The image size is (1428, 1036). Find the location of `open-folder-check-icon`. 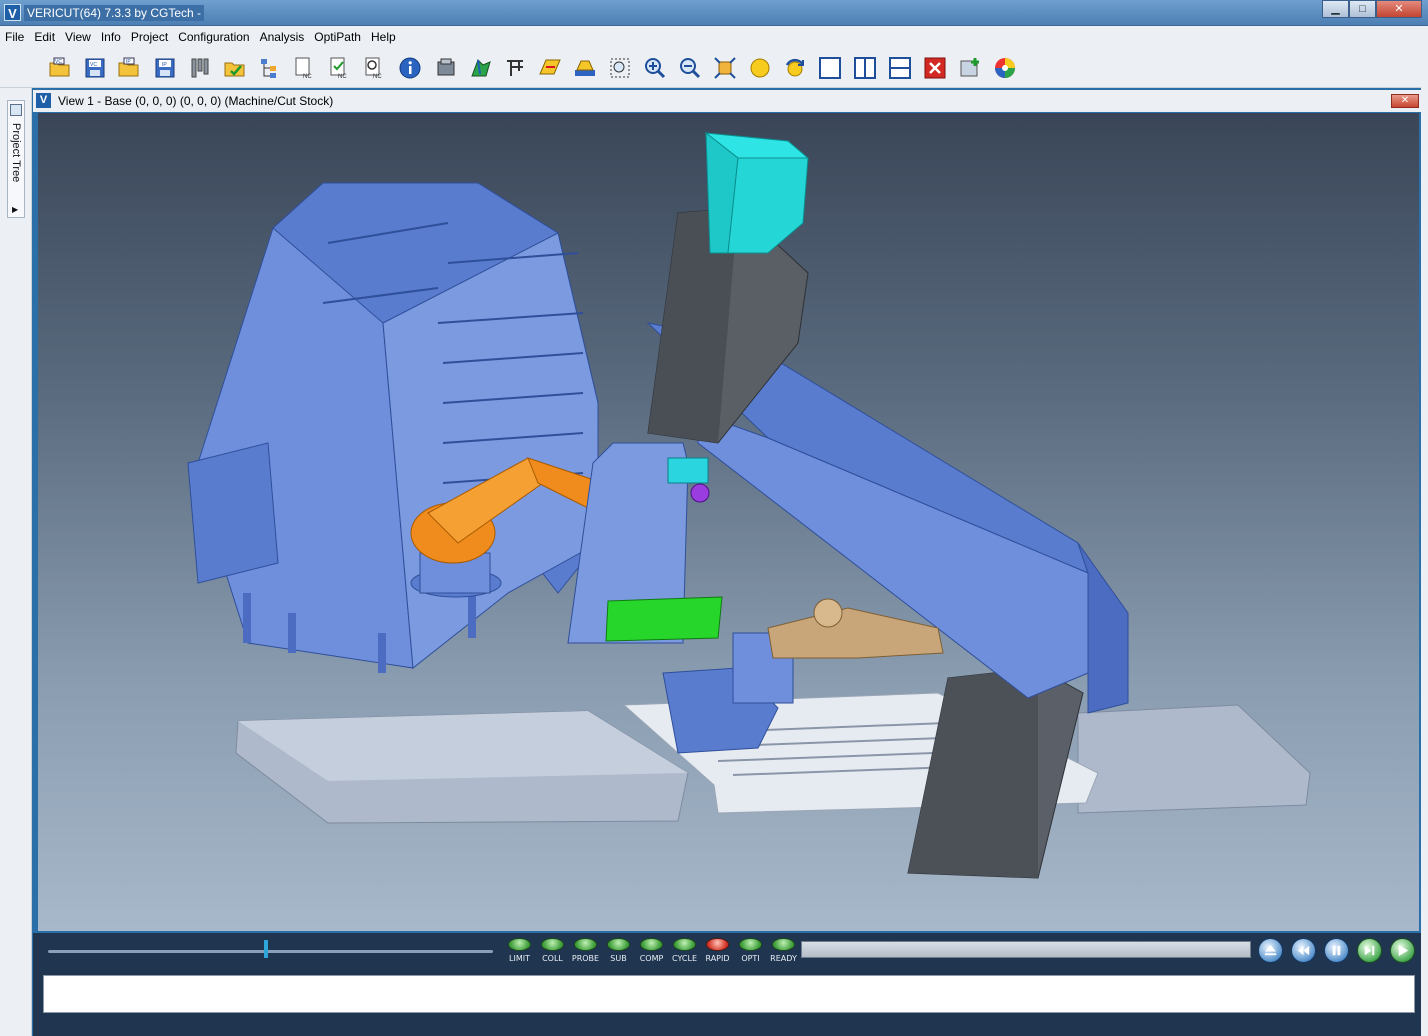

open-folder-check-icon is located at coordinates (235, 68).